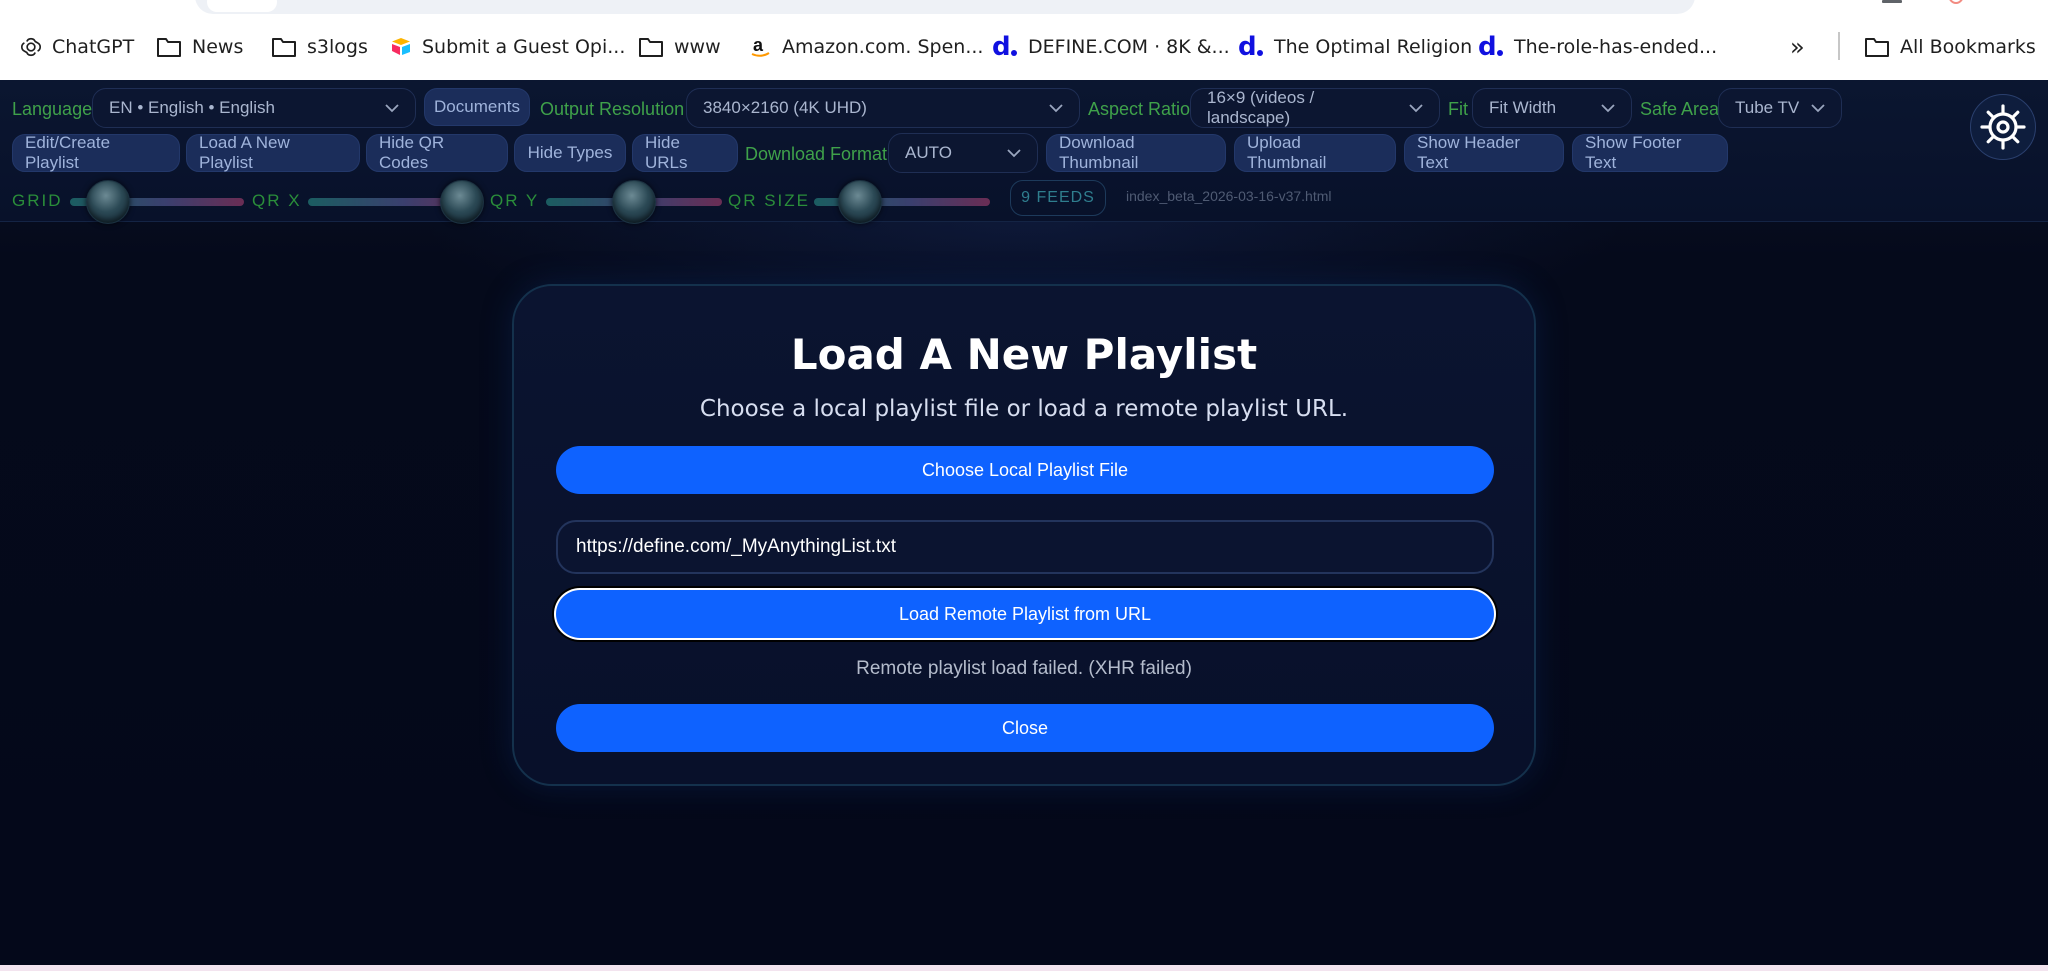 The width and height of the screenshot is (2048, 971). I want to click on profile-avatar-partial, so click(1956, 2).